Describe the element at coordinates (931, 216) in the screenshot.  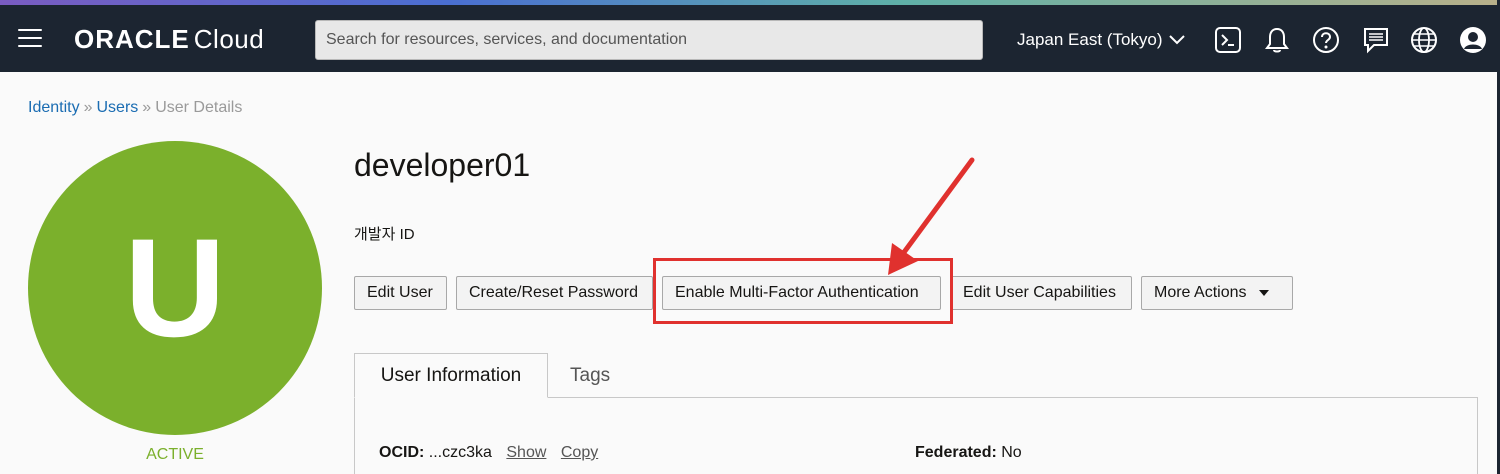
I see `annotation-arrow-icon` at that location.